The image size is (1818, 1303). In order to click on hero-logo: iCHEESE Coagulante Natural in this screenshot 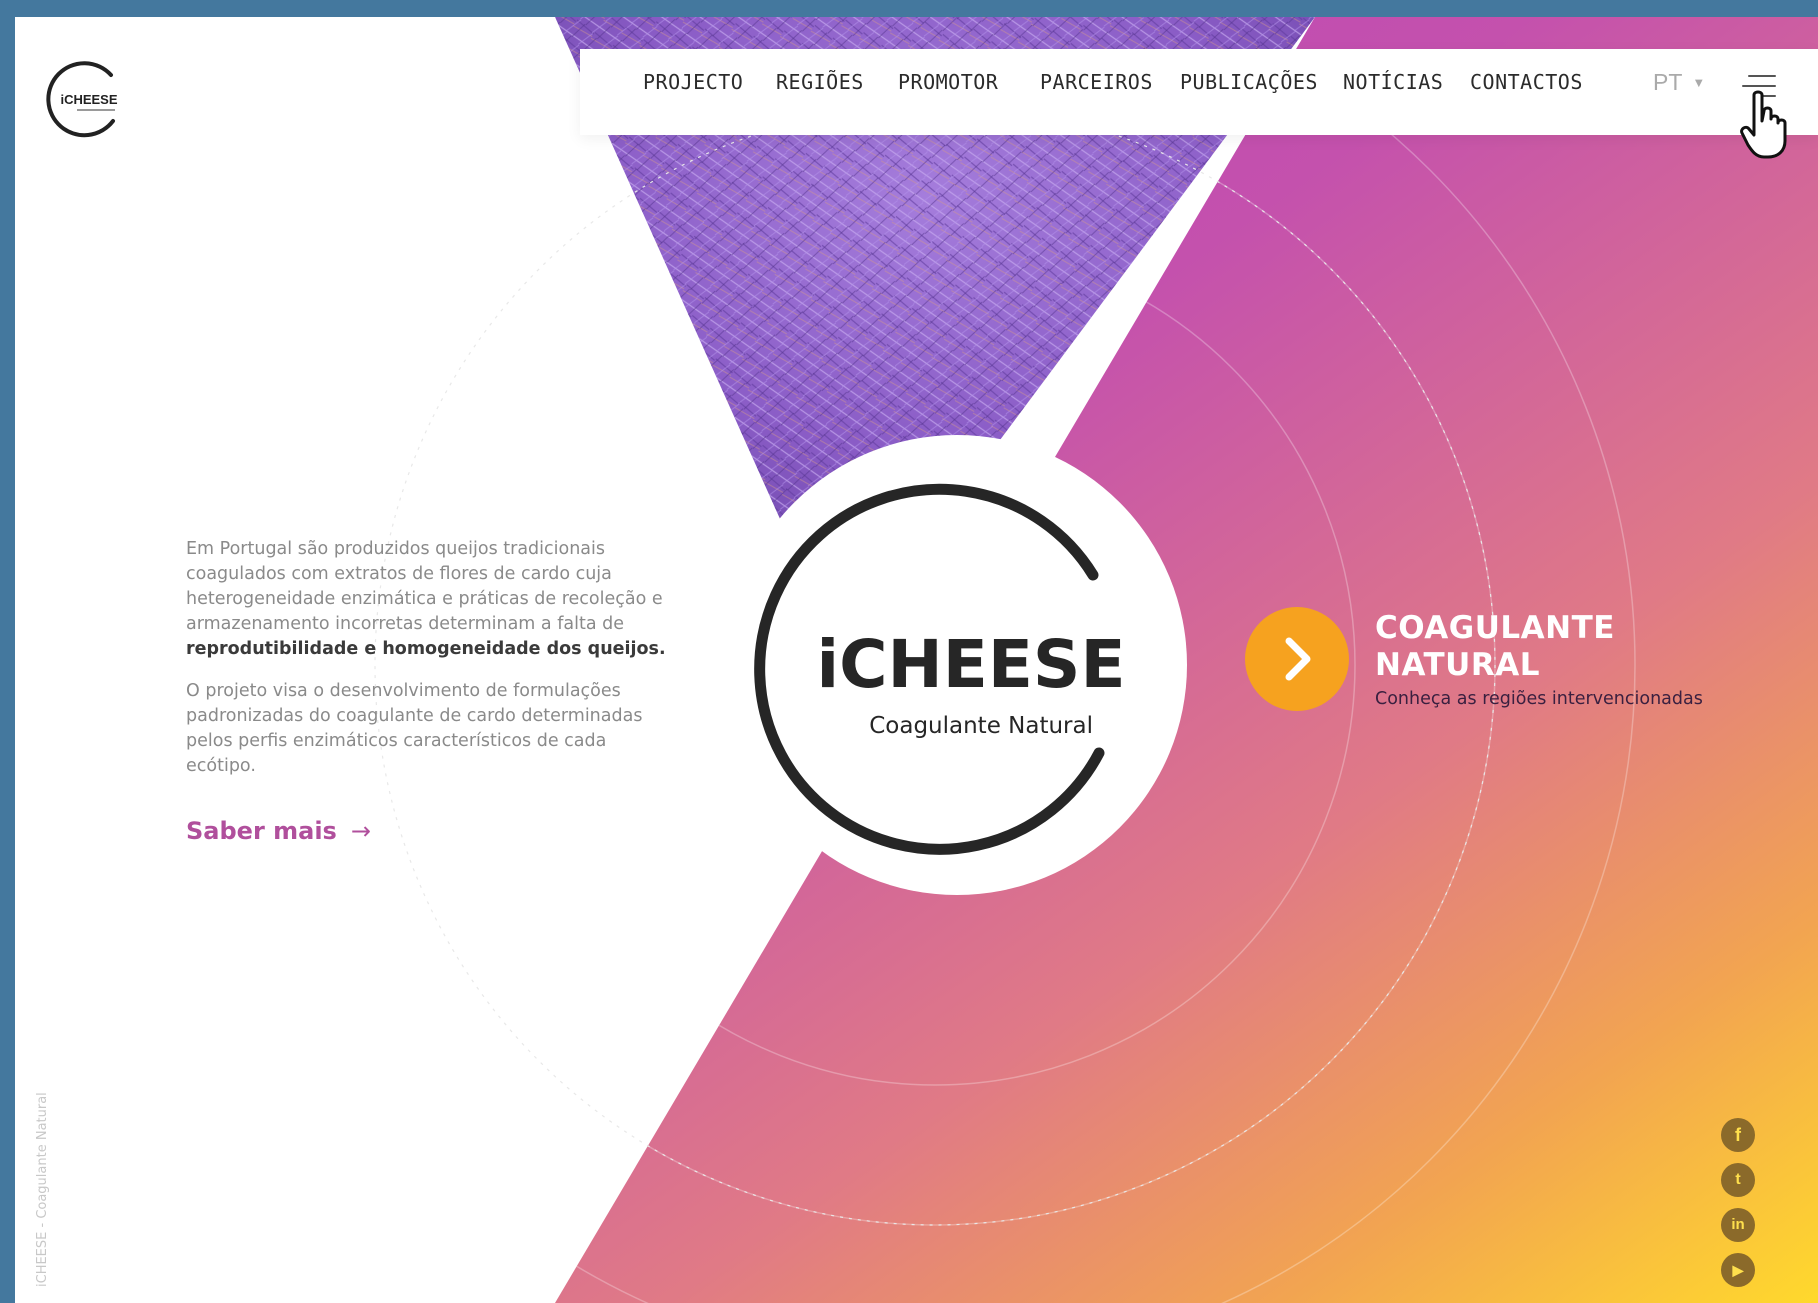, I will do `click(957, 665)`.